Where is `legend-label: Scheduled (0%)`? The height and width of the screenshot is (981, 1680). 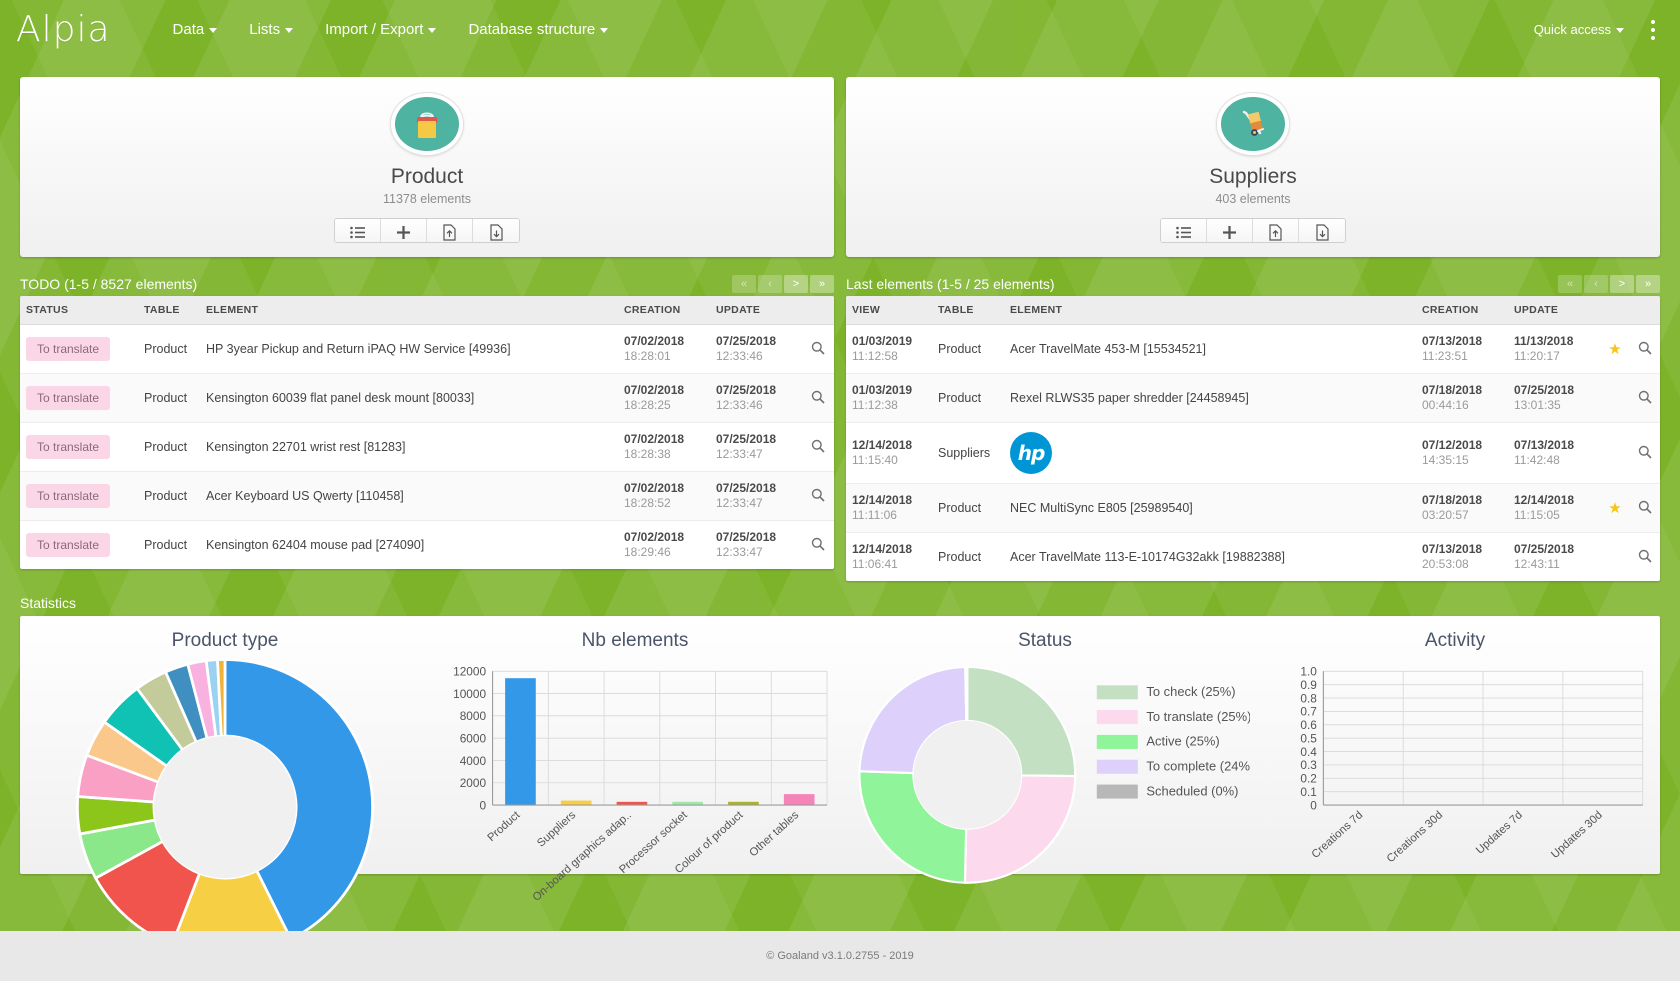
legend-label: Scheduled (0%) is located at coordinates (1192, 790).